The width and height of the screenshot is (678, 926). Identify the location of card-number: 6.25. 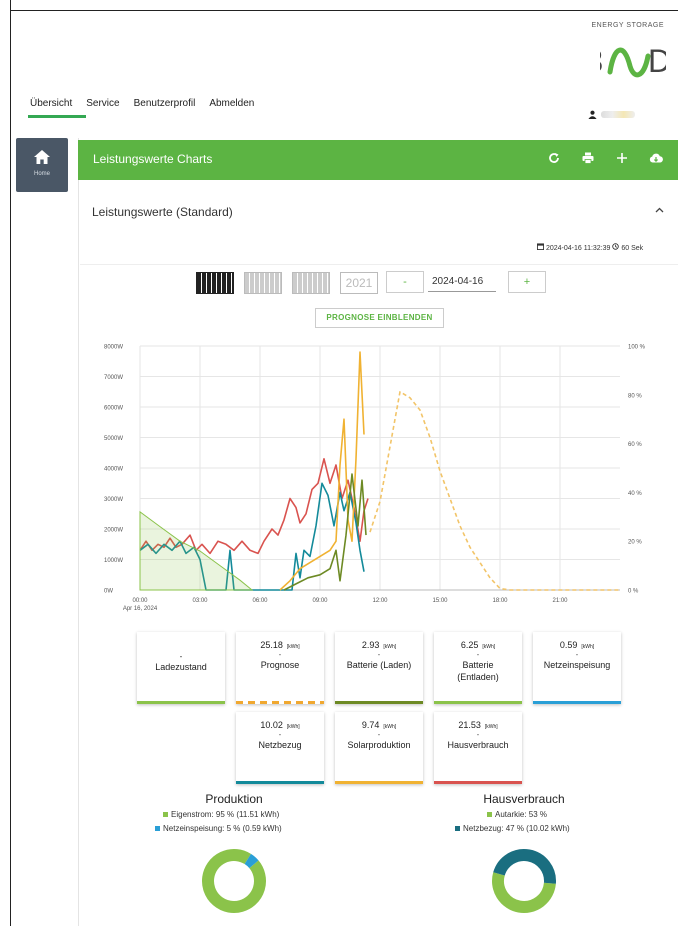
(469, 645).